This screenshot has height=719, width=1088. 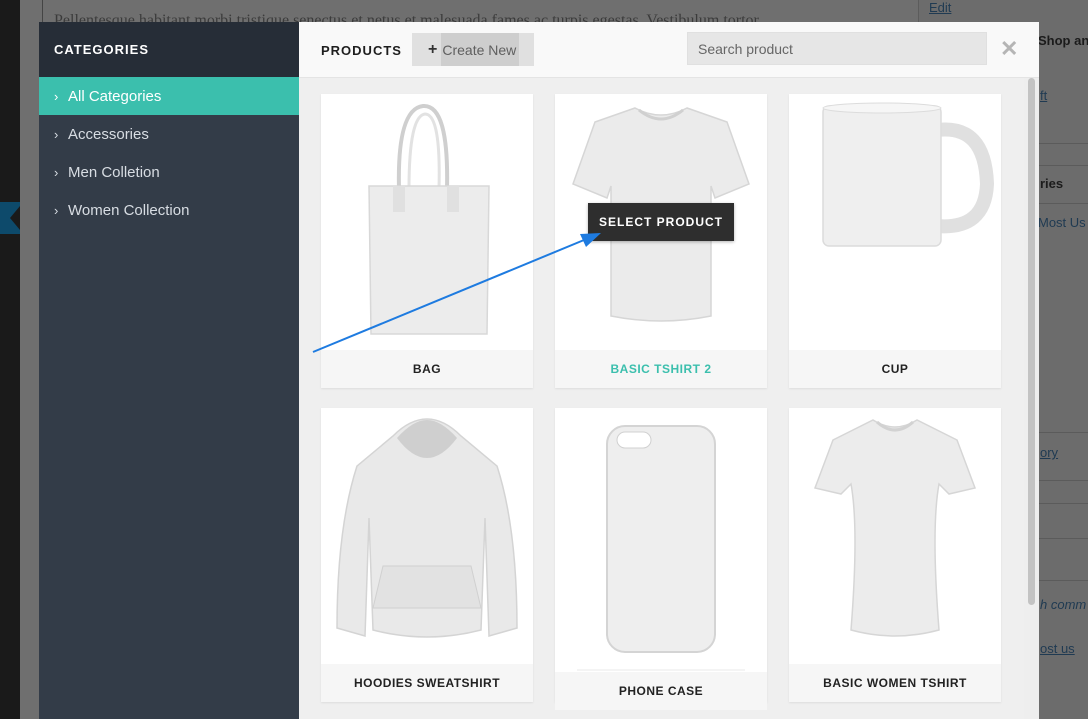 What do you see at coordinates (661, 548) in the screenshot?
I see `phone-case-icon` at bounding box center [661, 548].